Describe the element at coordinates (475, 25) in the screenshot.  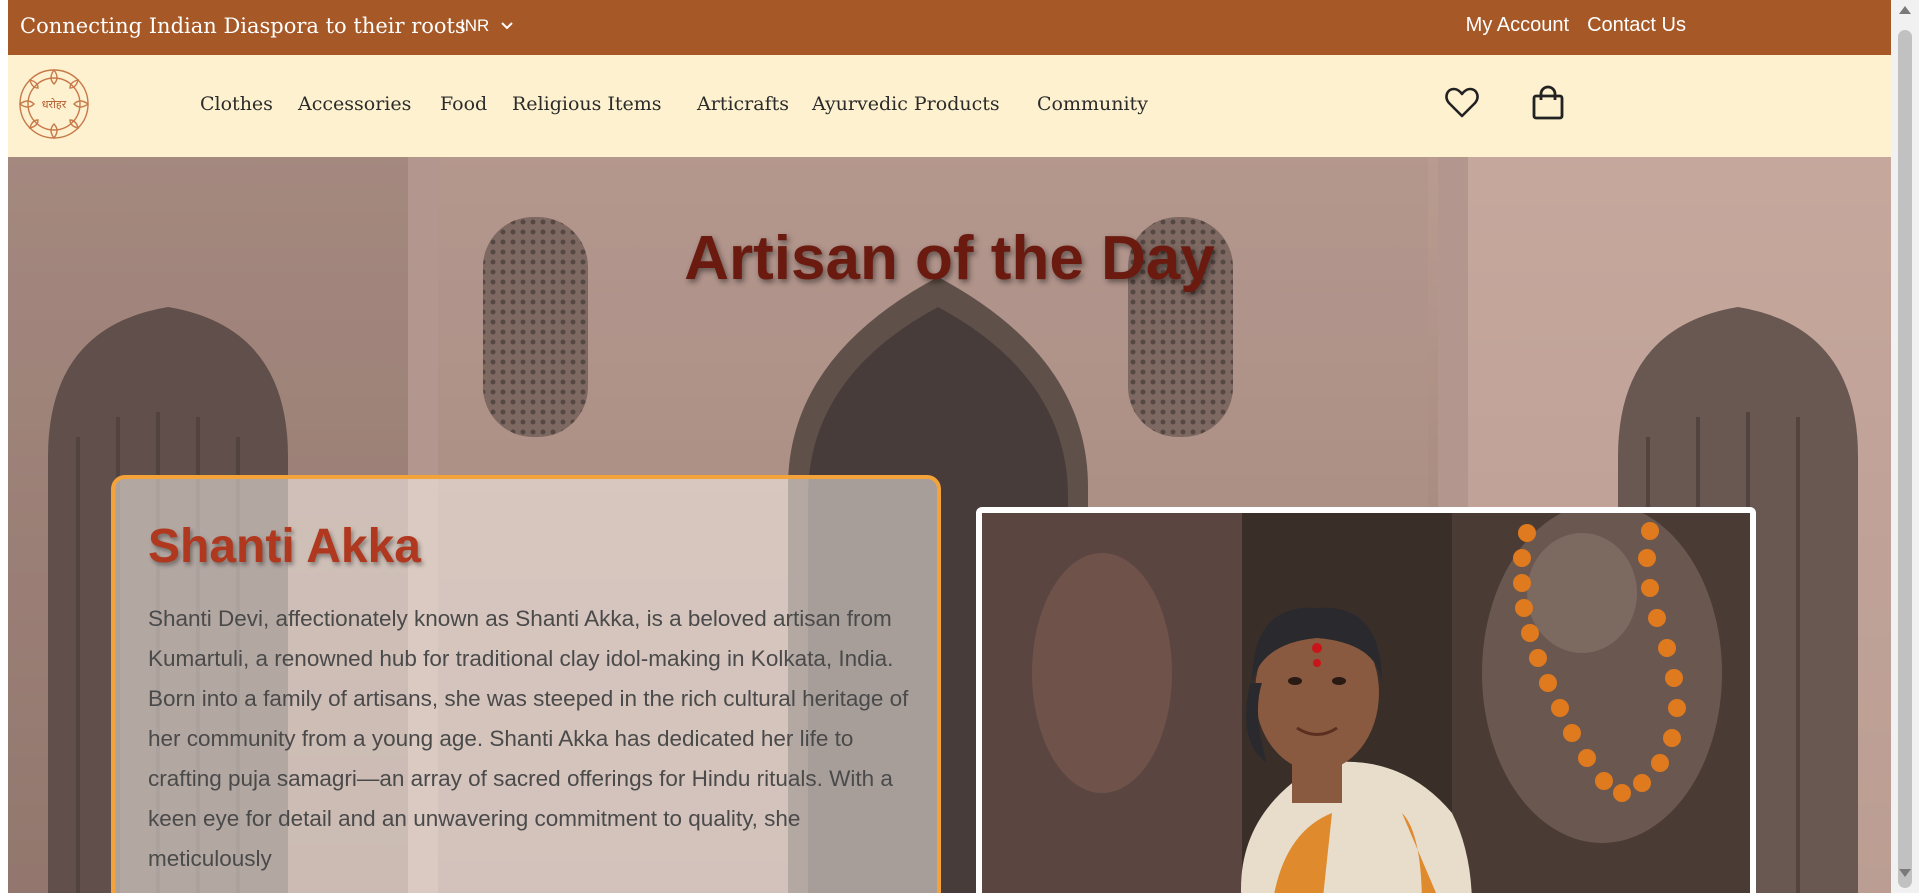
I see `currency-label: INR` at that location.